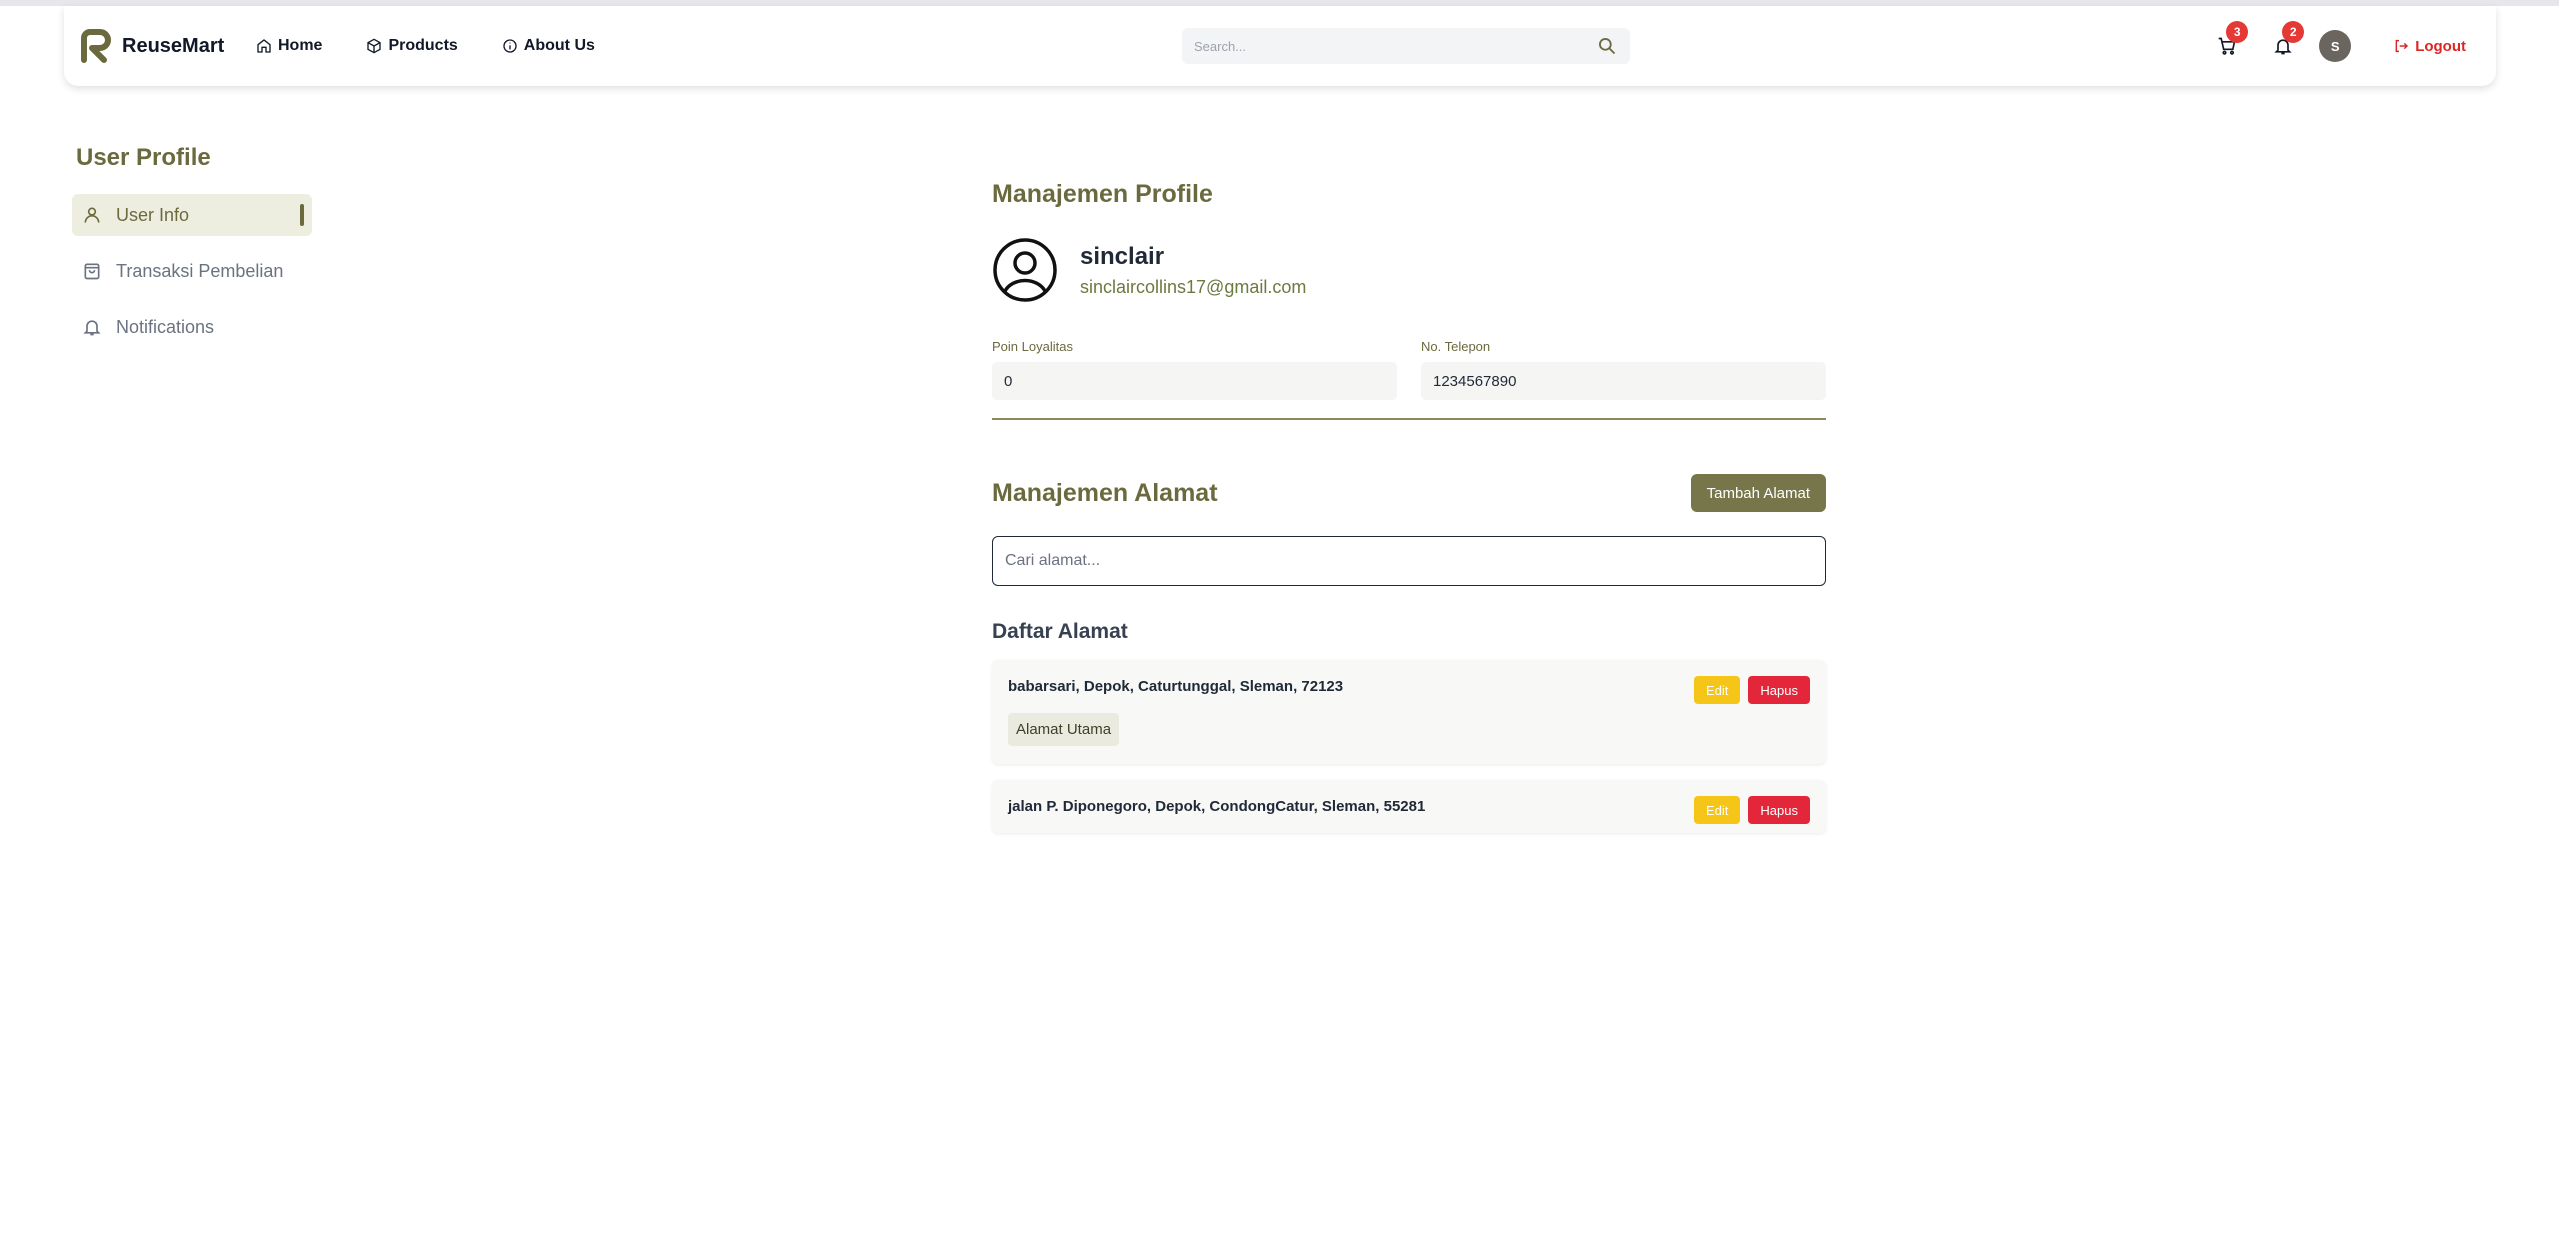 This screenshot has height=1242, width=2559. What do you see at coordinates (1060, 631) in the screenshot?
I see `address-list-title: Daftar Alamat` at bounding box center [1060, 631].